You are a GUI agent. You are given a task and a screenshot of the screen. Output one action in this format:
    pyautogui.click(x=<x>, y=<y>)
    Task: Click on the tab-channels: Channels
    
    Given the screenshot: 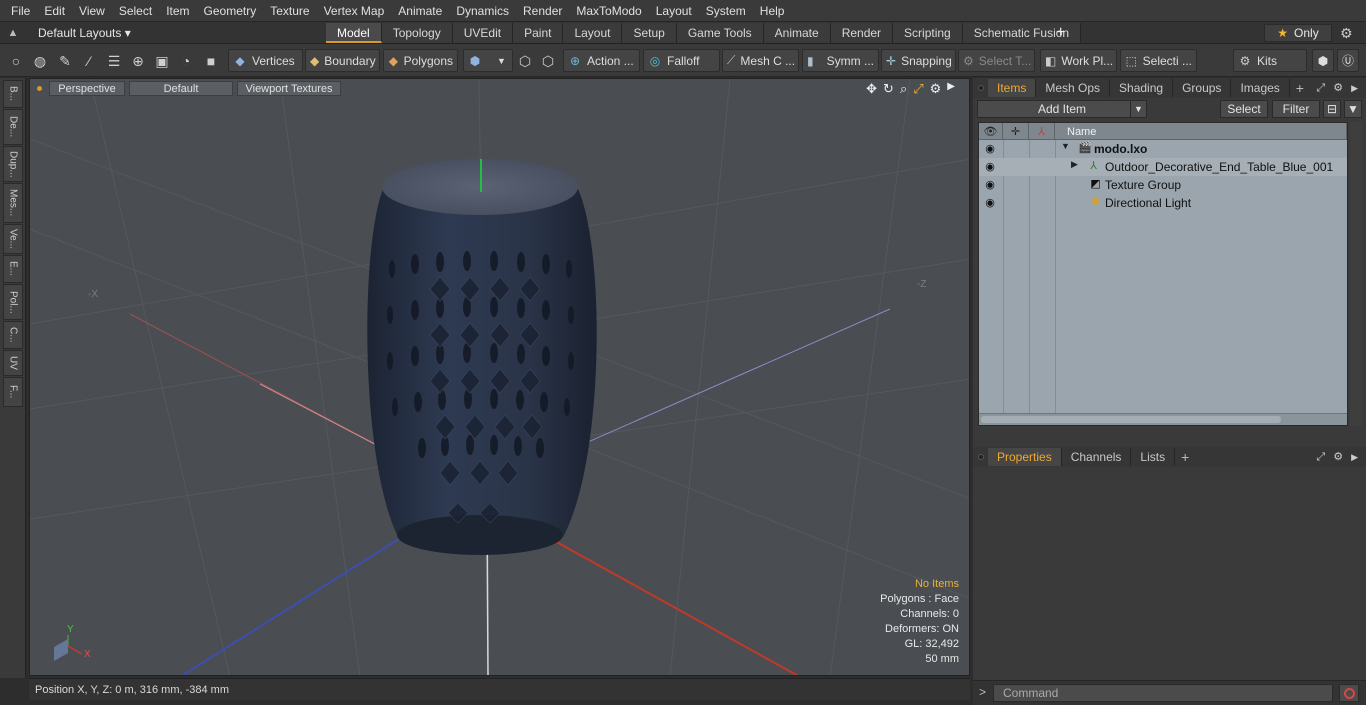 What is the action you would take?
    pyautogui.click(x=1097, y=457)
    